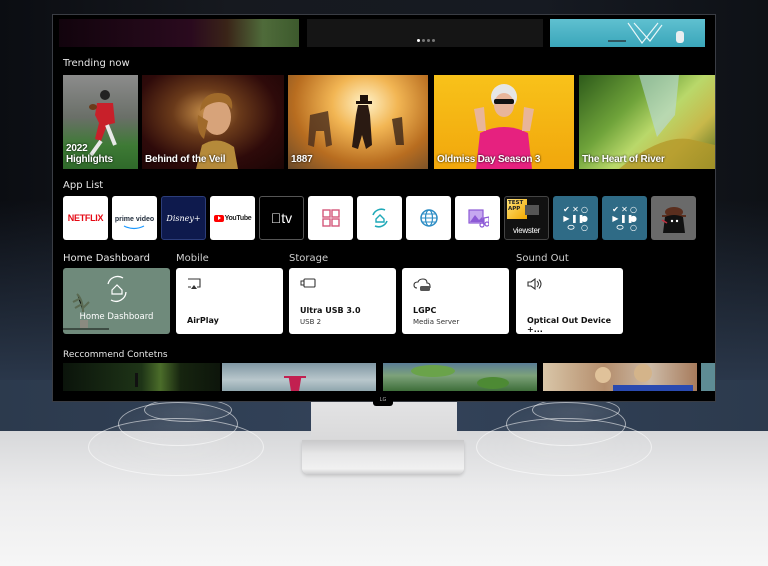  I want to click on app-spy-game, so click(673, 218).